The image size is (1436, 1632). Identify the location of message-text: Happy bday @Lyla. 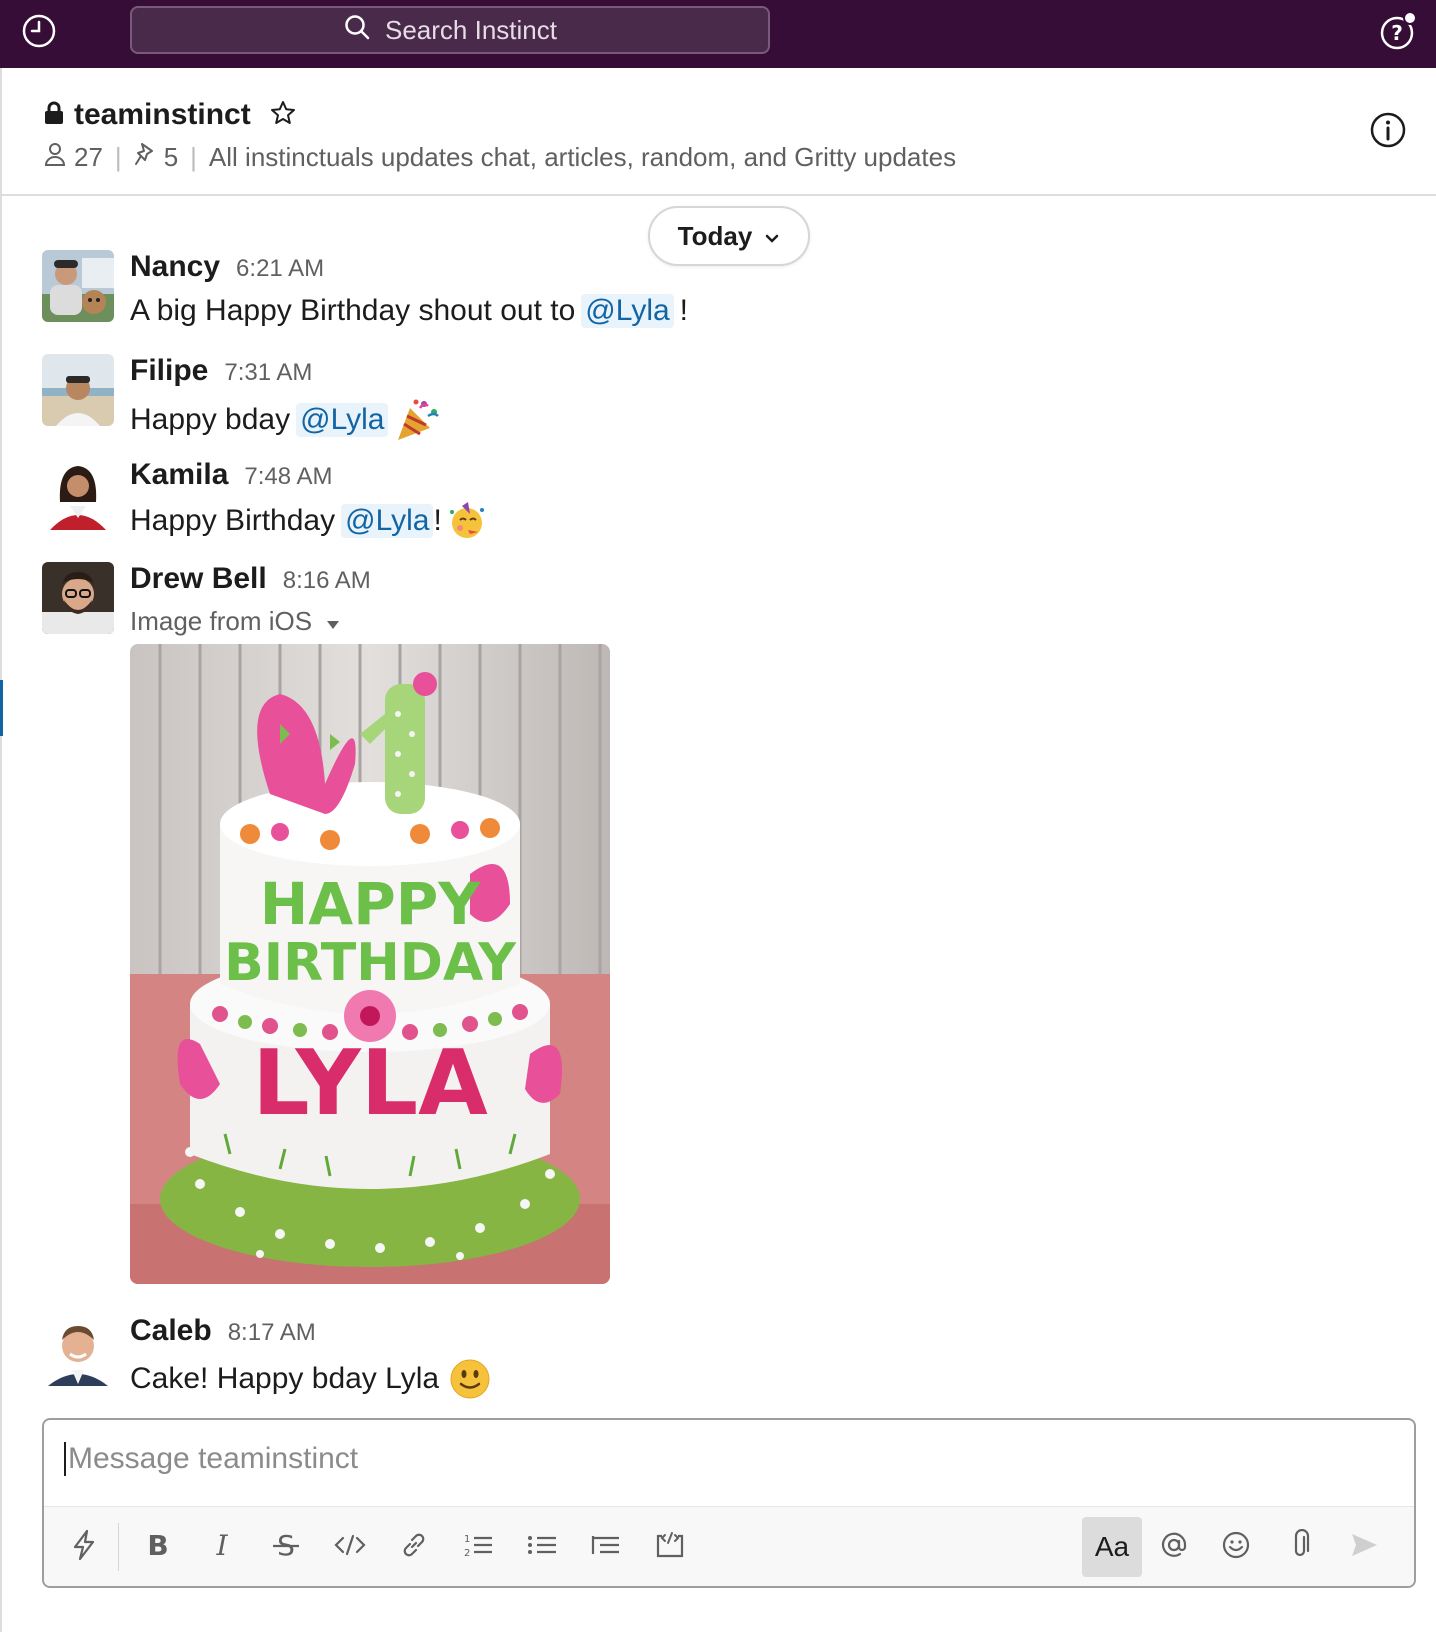
(285, 420).